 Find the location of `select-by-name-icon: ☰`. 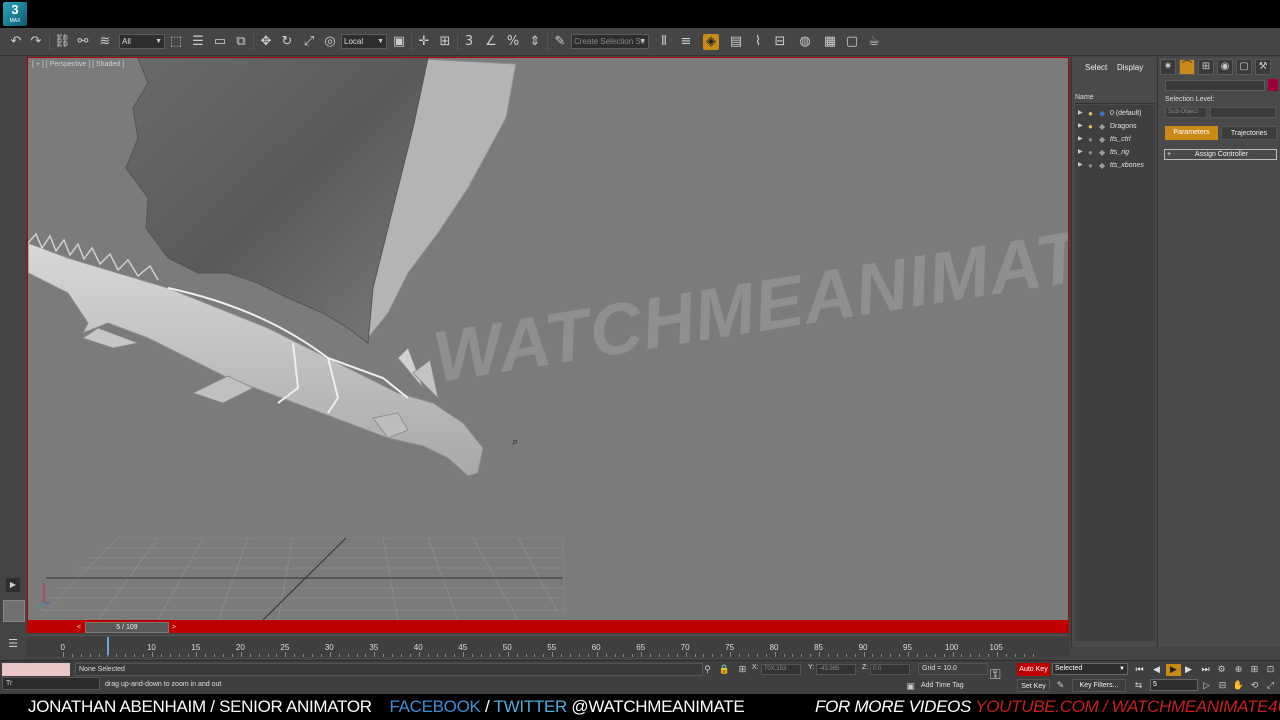

select-by-name-icon: ☰ is located at coordinates (198, 42).